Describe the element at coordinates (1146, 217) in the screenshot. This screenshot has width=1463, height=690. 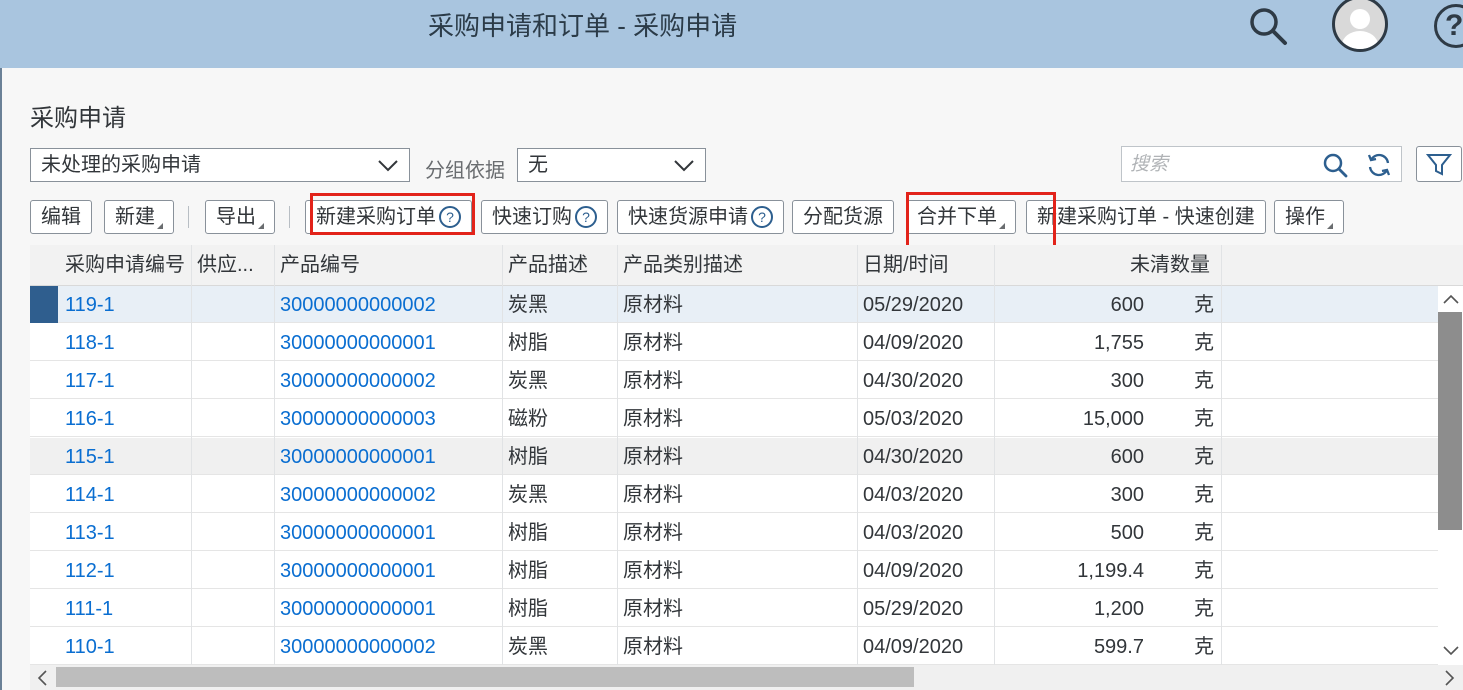
I see `new-po-quick-button: 新建采购订单 - 快速创建` at that location.